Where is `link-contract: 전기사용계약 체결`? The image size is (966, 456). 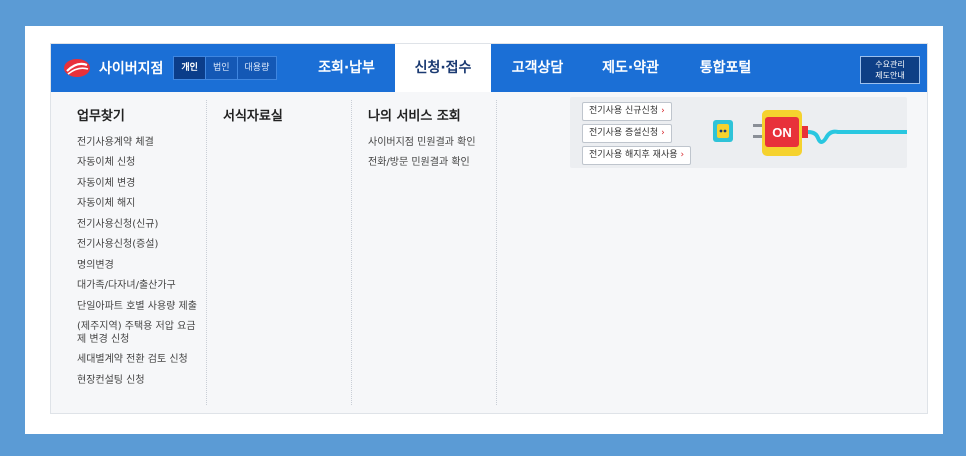 link-contract: 전기사용계약 체결 is located at coordinates (115, 142).